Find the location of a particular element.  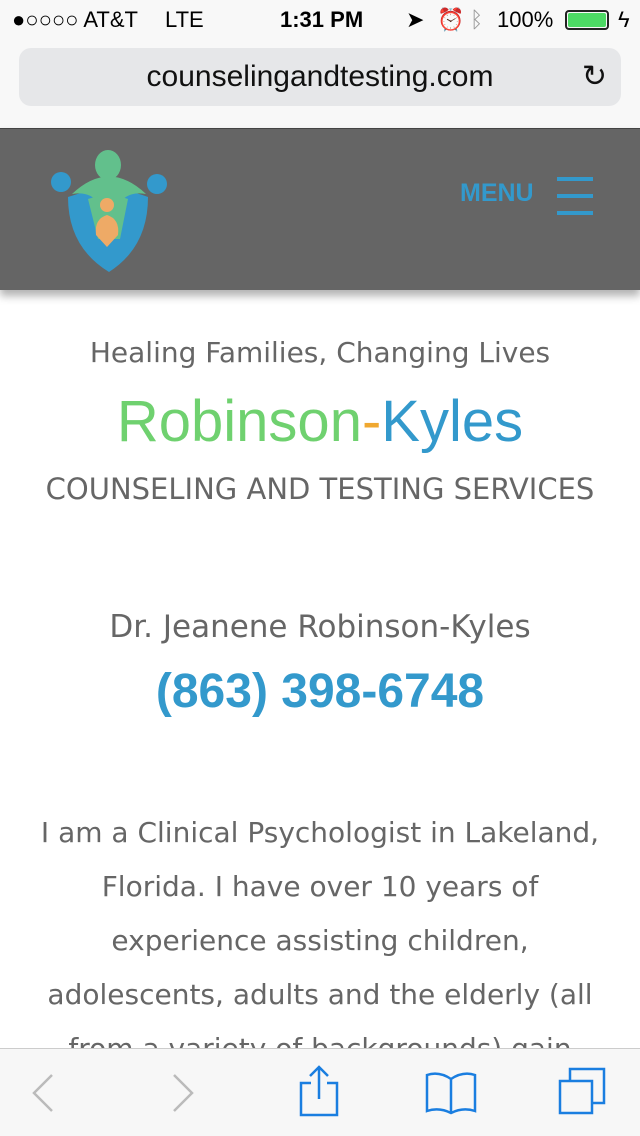

site-subtitle: COUNSELING AND TESTING SERVICES is located at coordinates (320, 489).